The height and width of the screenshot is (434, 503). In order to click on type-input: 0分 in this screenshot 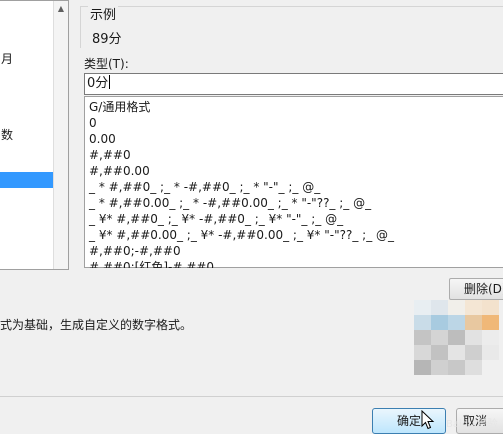, I will do `click(293, 84)`.